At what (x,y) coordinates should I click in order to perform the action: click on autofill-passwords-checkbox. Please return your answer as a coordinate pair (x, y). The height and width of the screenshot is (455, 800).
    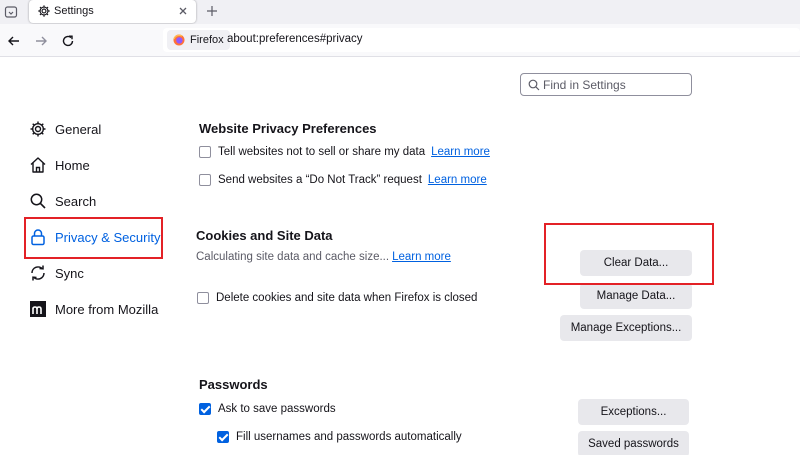
    Looking at the image, I should click on (223, 437).